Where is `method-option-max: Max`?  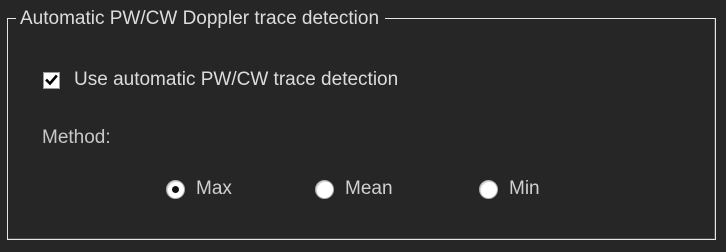 method-option-max: Max is located at coordinates (199, 189).